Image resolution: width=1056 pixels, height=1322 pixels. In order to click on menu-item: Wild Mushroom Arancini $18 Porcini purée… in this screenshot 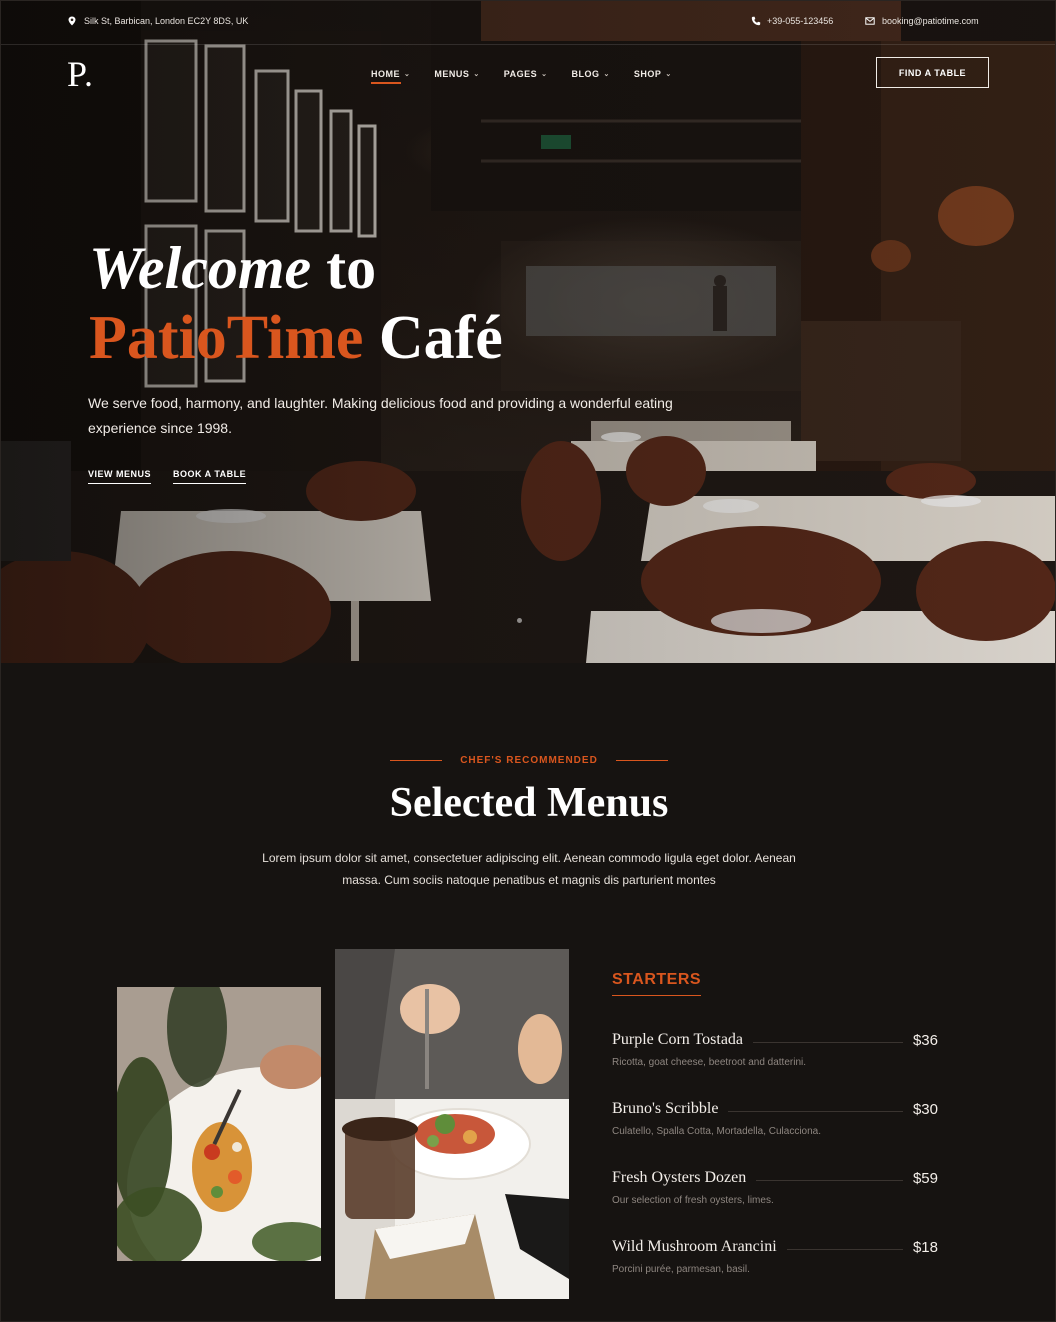, I will do `click(775, 1261)`.